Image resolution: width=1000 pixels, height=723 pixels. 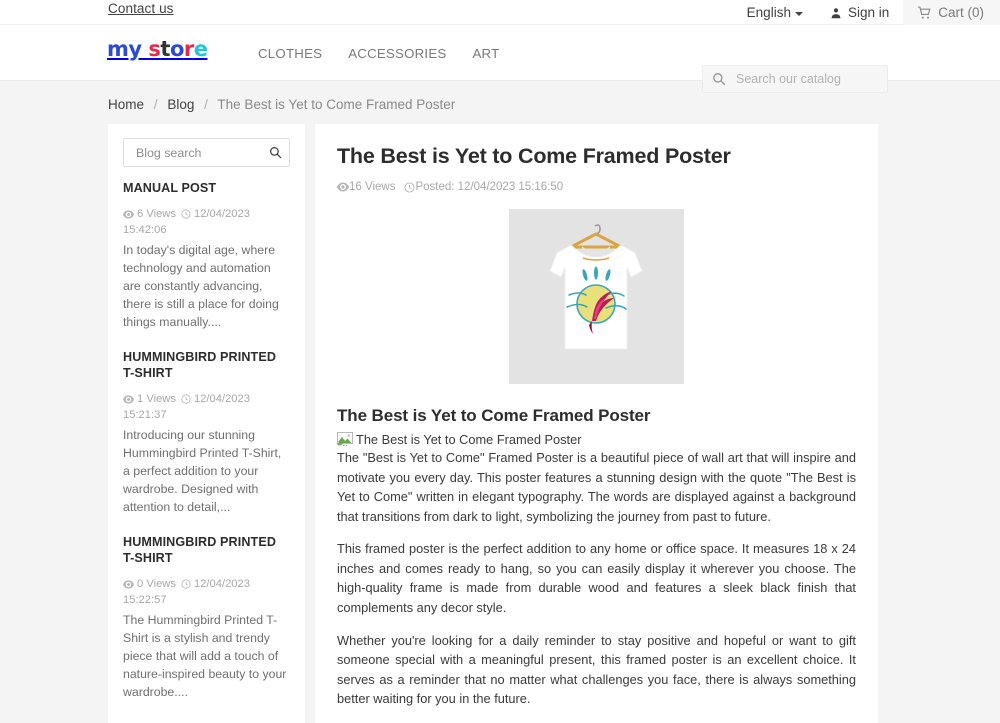 What do you see at coordinates (180, 104) in the screenshot?
I see `breadcrumb-blog: Blog` at bounding box center [180, 104].